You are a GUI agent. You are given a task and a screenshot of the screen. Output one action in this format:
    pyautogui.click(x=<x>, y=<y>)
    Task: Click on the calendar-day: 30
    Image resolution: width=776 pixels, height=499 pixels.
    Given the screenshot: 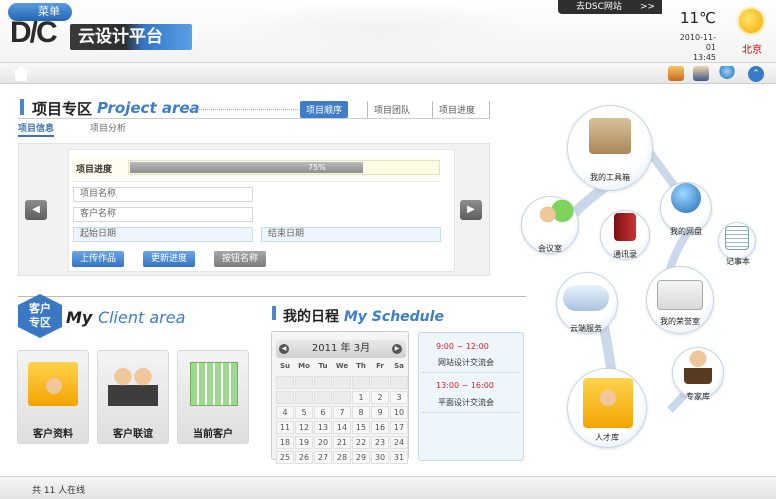 What is the action you would take?
    pyautogui.click(x=380, y=457)
    